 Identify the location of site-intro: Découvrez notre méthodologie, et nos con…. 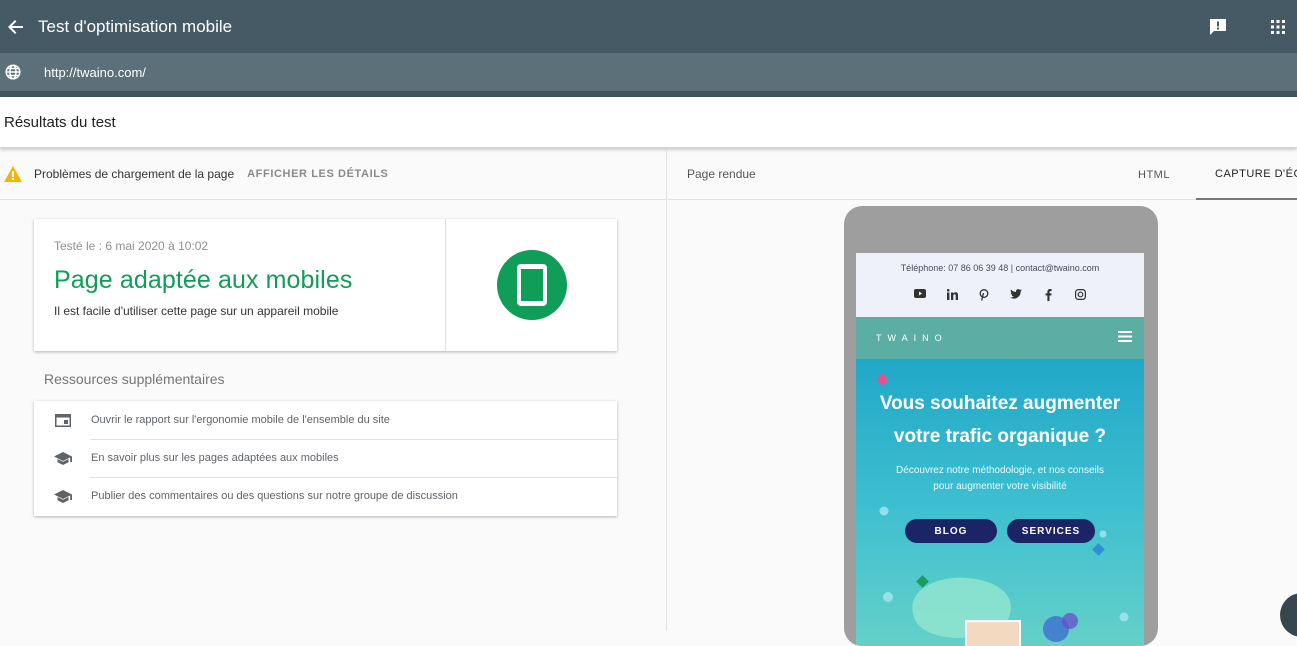
(1000, 479).